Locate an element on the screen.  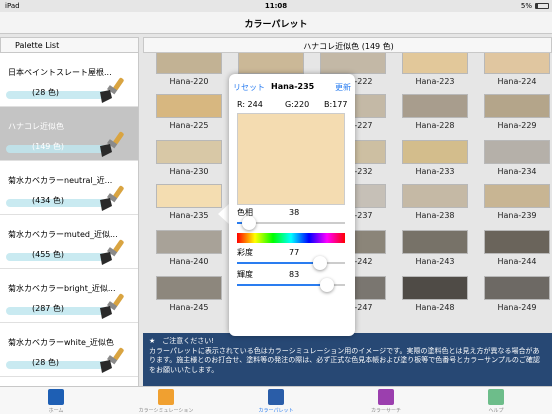
palette-list-item: 菊水カベカラーmuted_近似... (455 色) is located at coordinates (69, 242).